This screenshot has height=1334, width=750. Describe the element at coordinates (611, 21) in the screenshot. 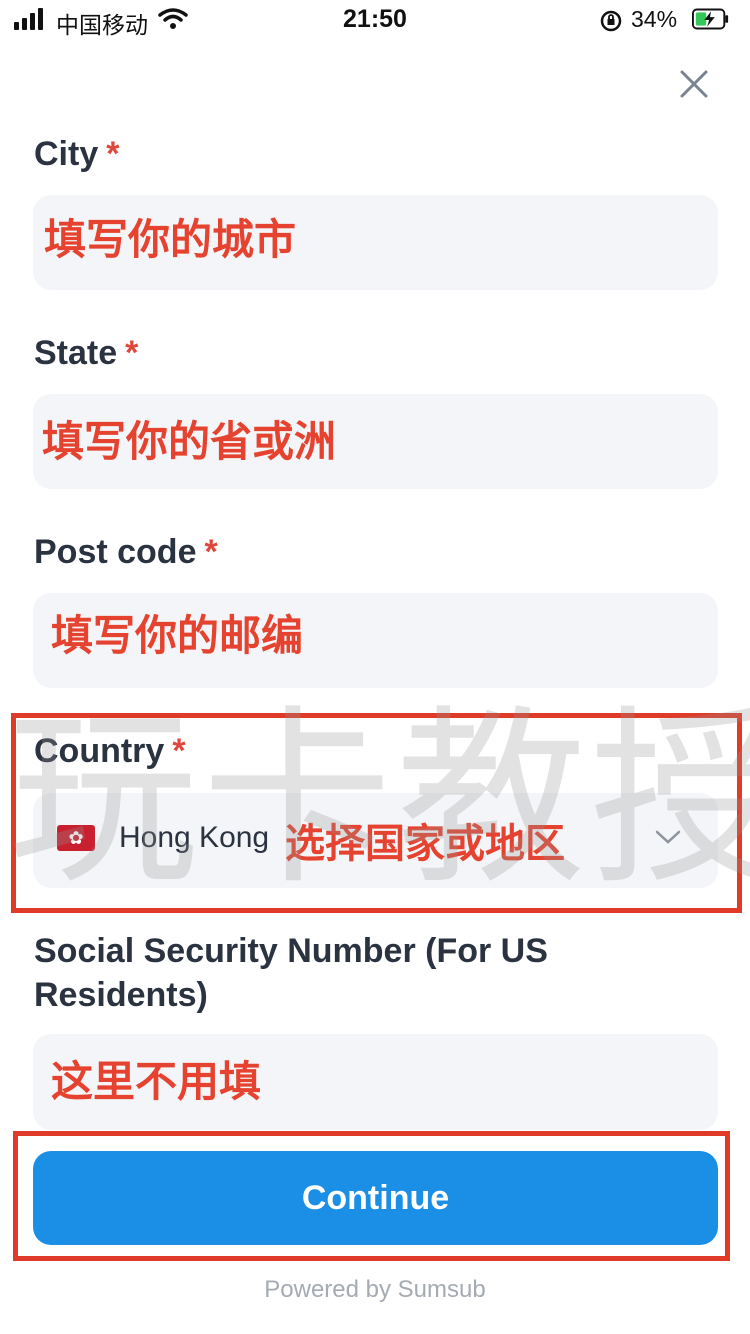

I see `rotation-lock-icon` at that location.